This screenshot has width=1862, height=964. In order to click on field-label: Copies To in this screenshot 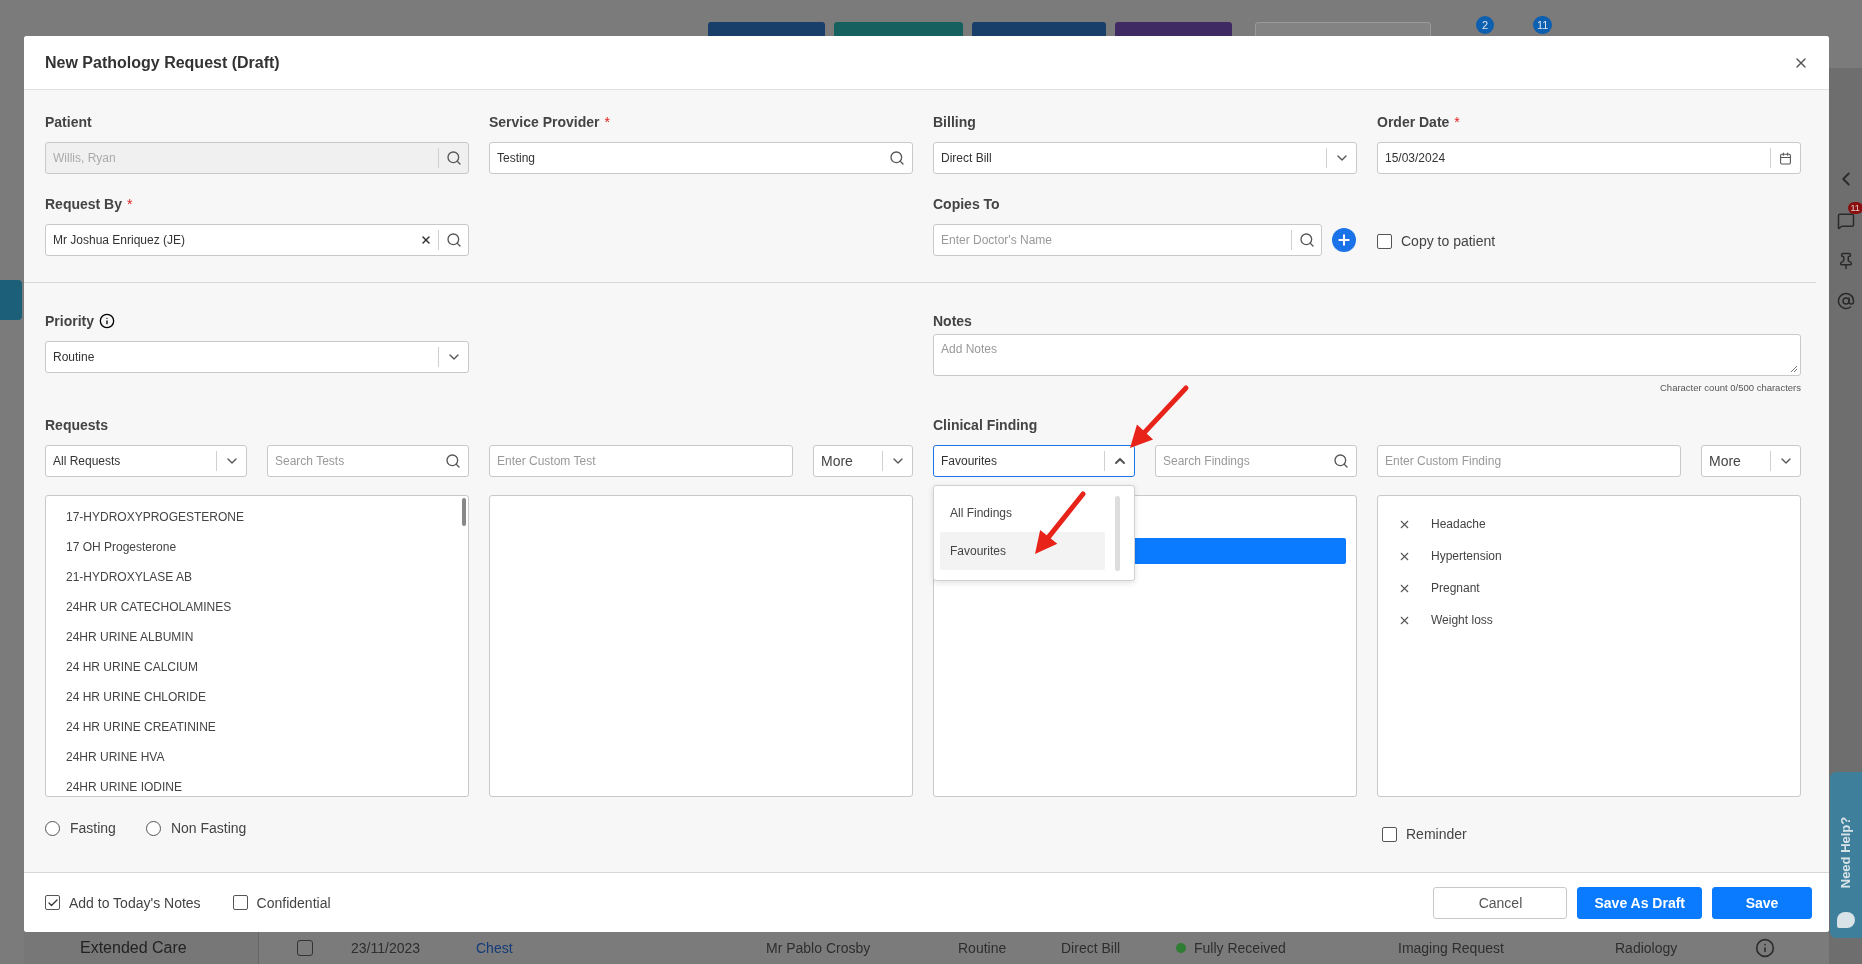, I will do `click(966, 204)`.